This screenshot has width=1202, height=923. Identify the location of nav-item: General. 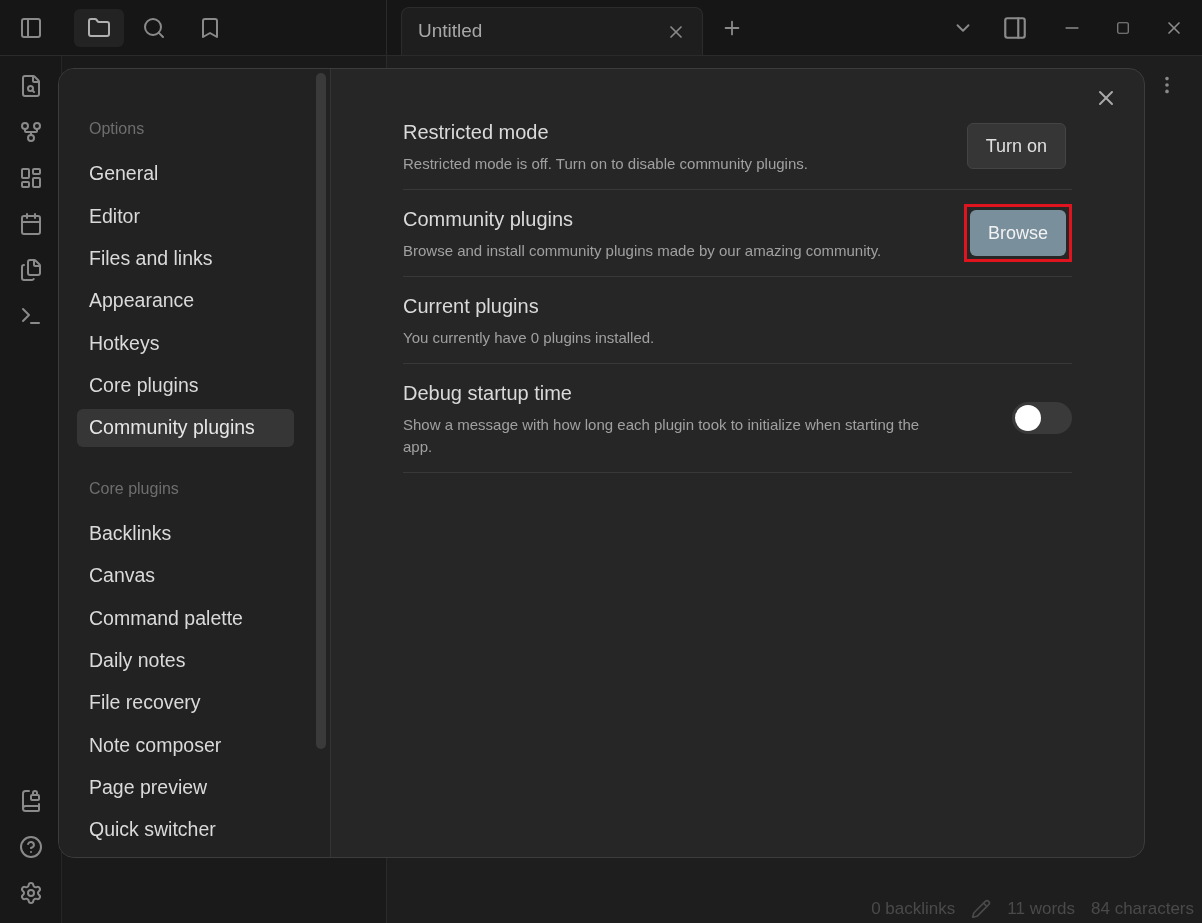
(185, 174).